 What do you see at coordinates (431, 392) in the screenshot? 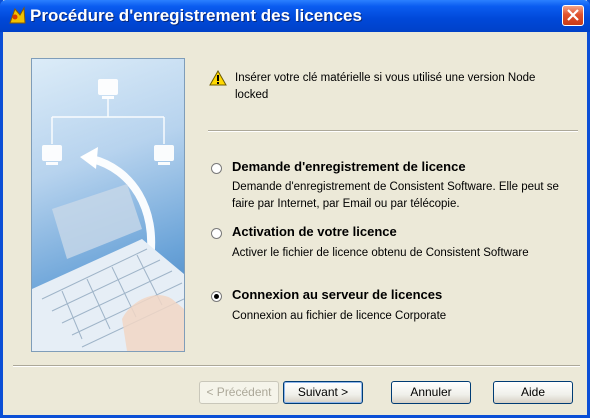
I see `cancel-button: Annuler` at bounding box center [431, 392].